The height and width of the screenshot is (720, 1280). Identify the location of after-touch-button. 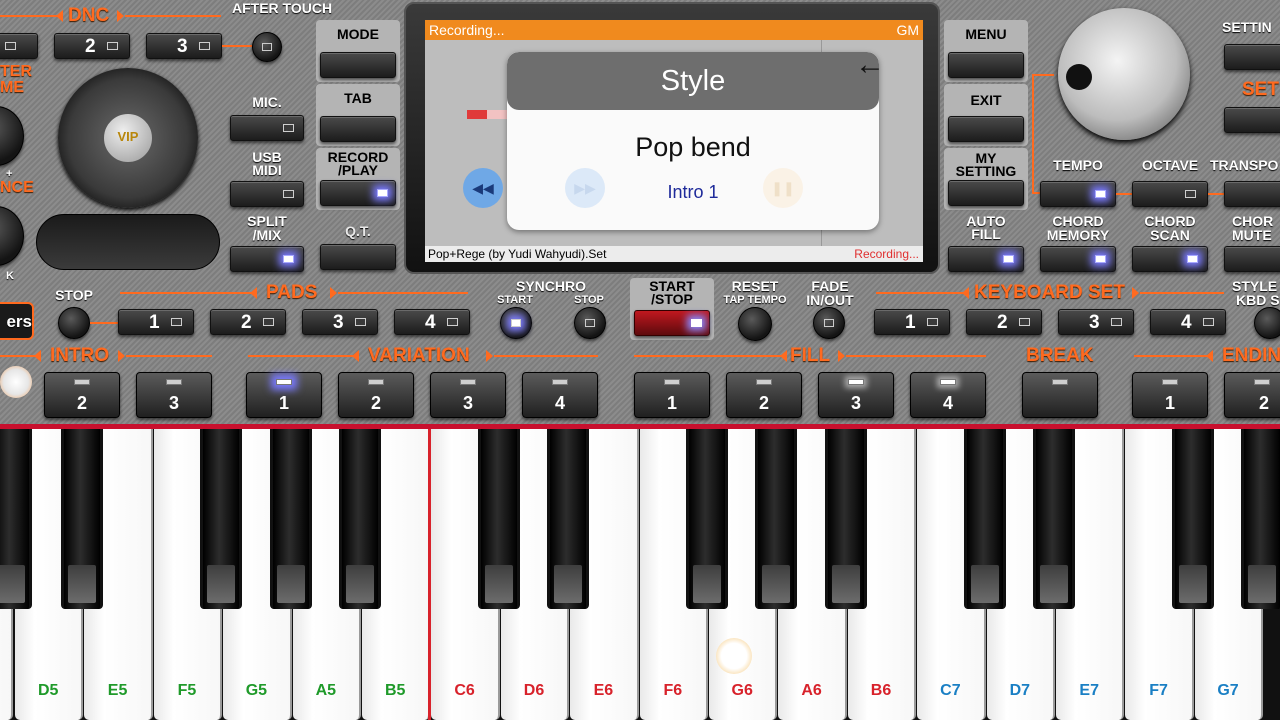
(267, 47).